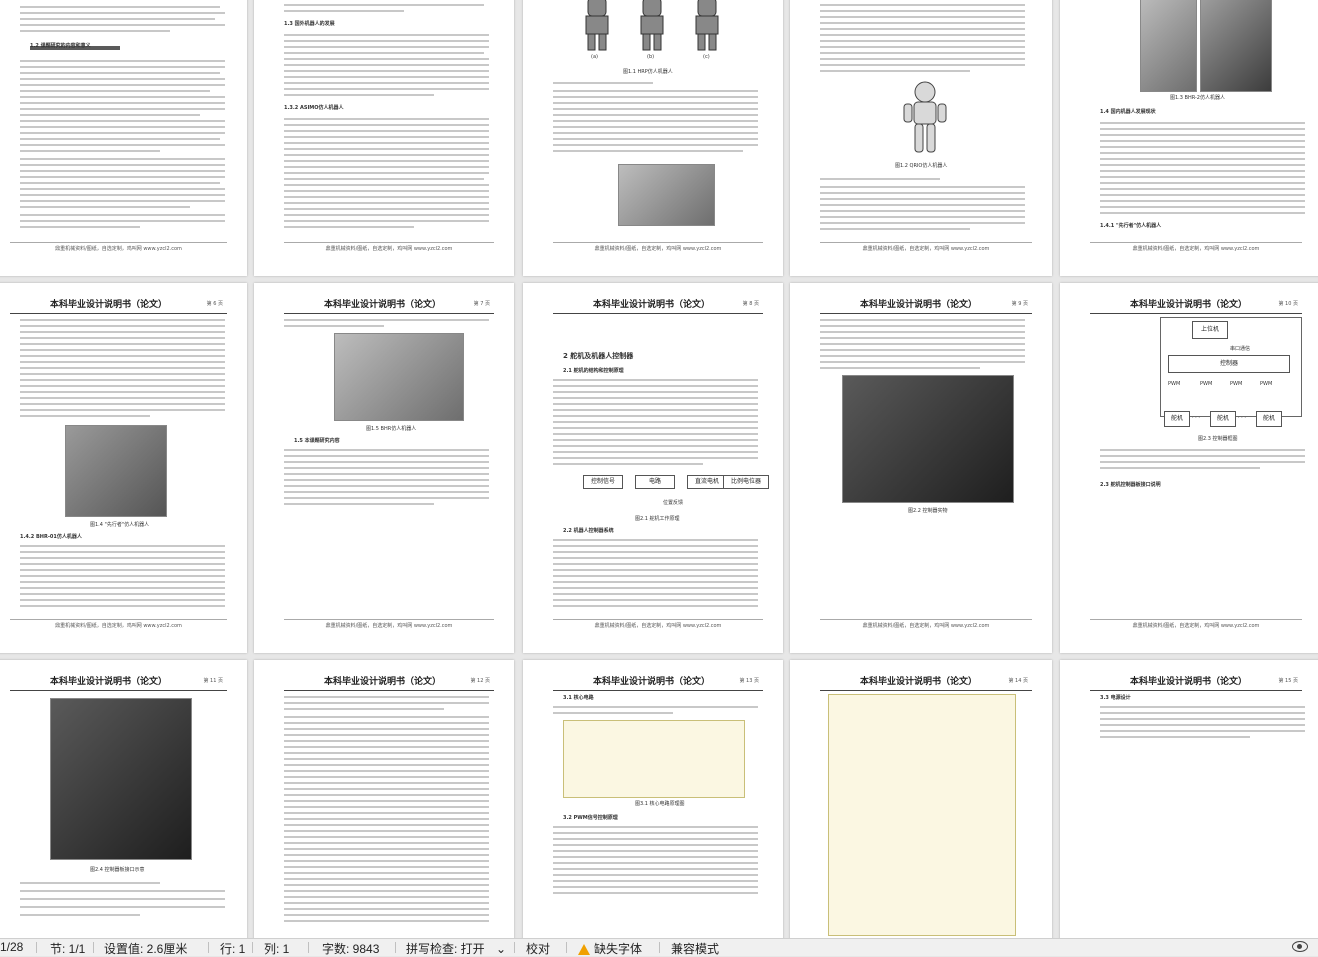 The height and width of the screenshot is (957, 1318). Describe the element at coordinates (655, 482) in the screenshot. I see `block-circuit: 电路` at that location.